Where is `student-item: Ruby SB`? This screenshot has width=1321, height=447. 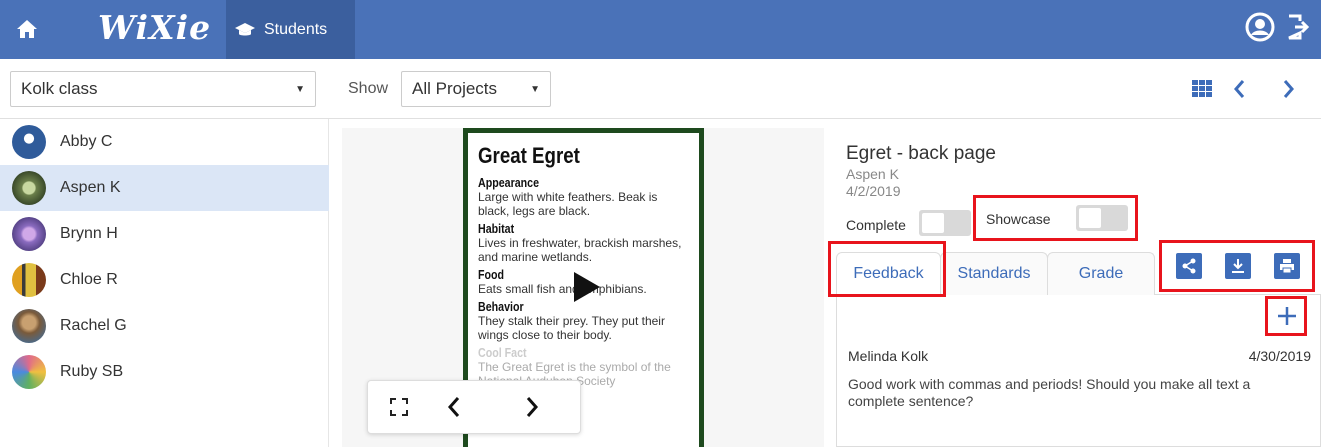
student-item: Ruby SB is located at coordinates (164, 372).